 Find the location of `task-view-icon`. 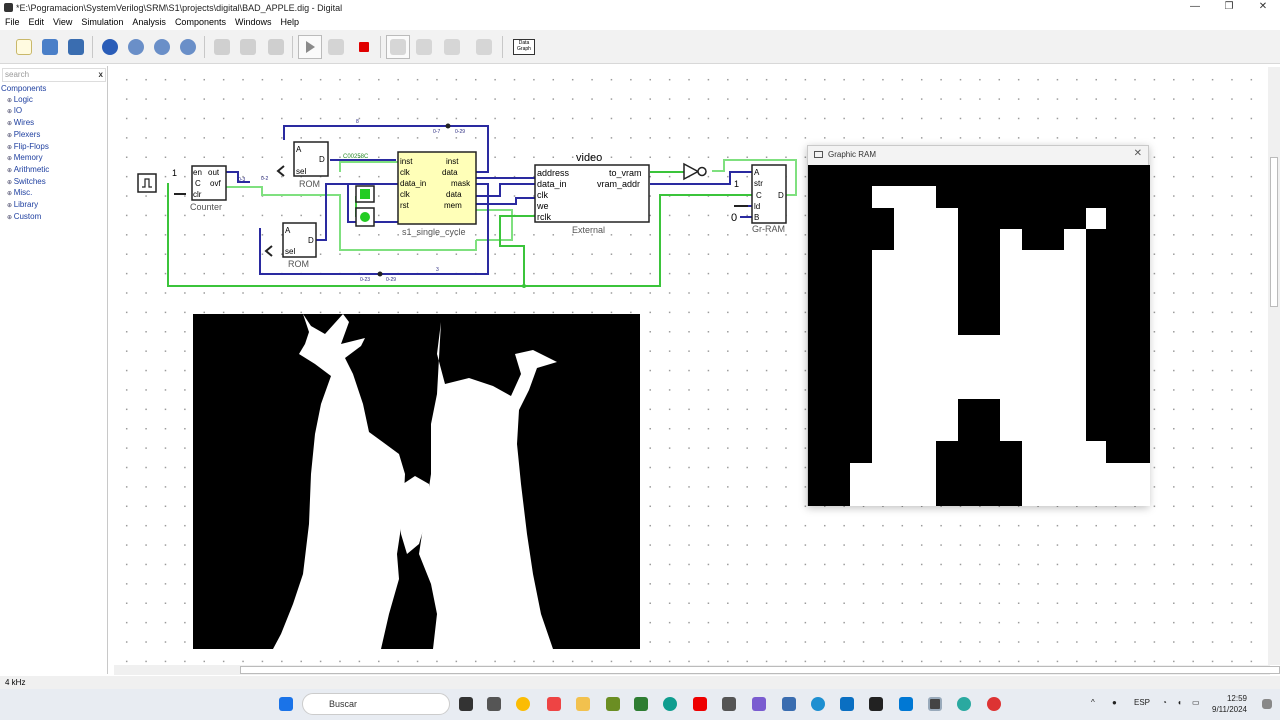

task-view-icon is located at coordinates (466, 704).